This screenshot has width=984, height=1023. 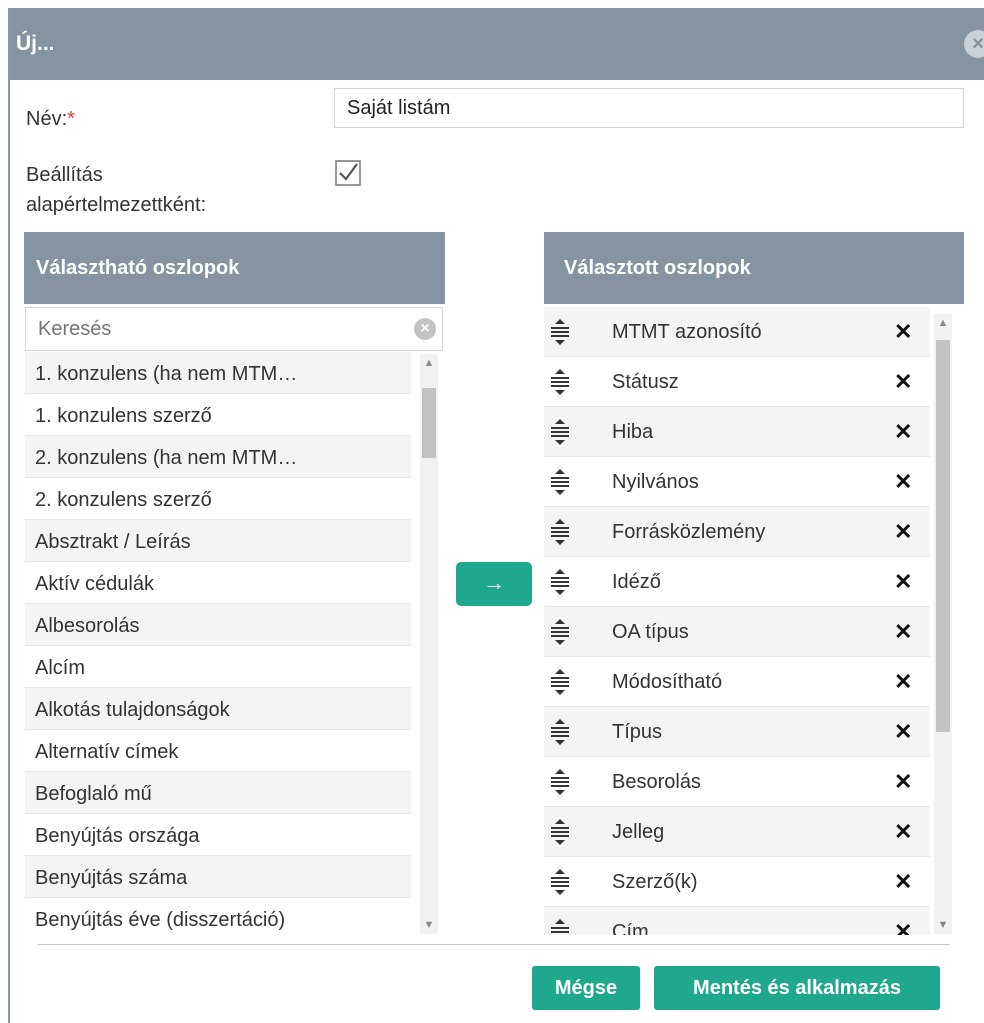 I want to click on list-item: Cím ✕, so click(x=737, y=921).